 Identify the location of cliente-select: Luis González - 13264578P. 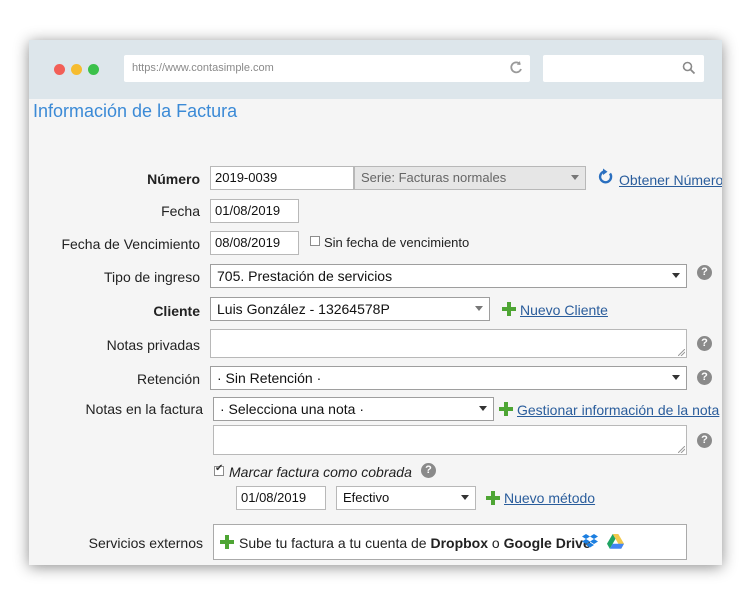
(350, 309).